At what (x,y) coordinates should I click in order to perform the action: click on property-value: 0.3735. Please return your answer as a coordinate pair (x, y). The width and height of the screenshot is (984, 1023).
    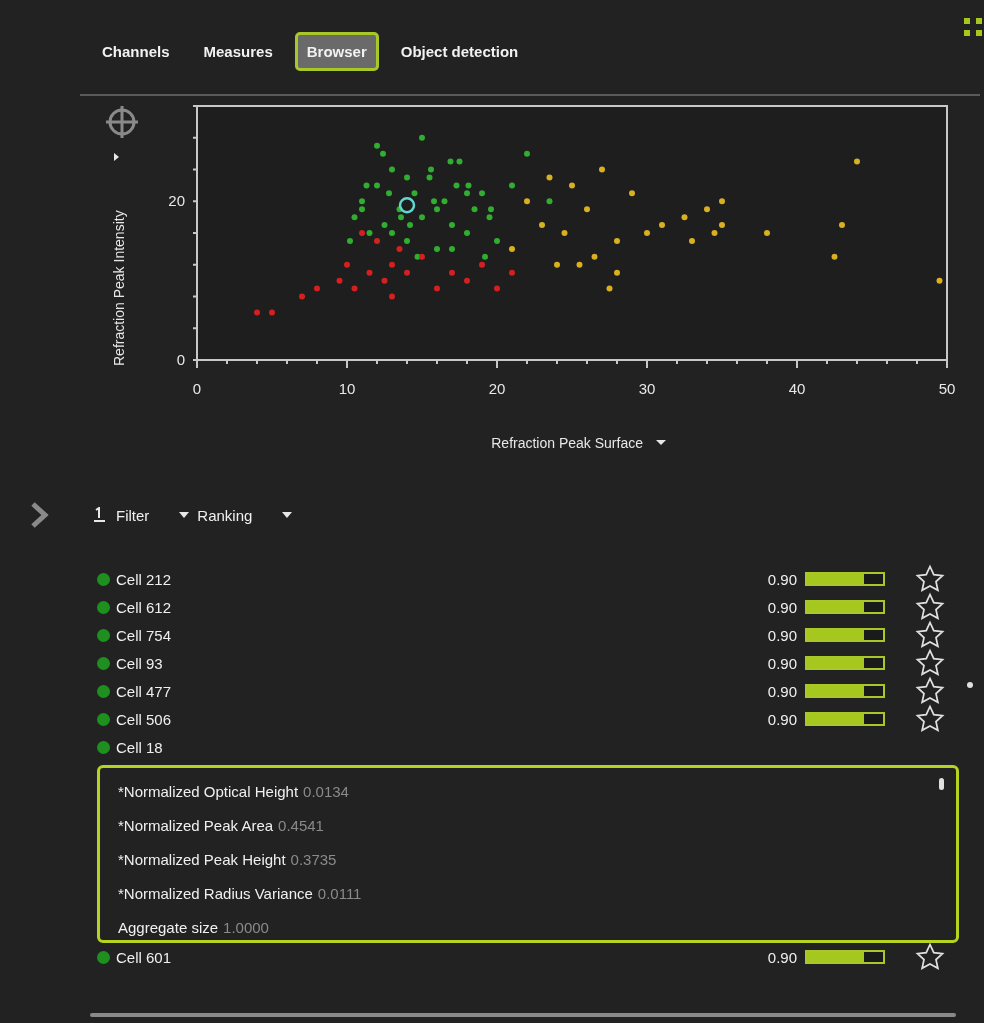
    Looking at the image, I should click on (313, 859).